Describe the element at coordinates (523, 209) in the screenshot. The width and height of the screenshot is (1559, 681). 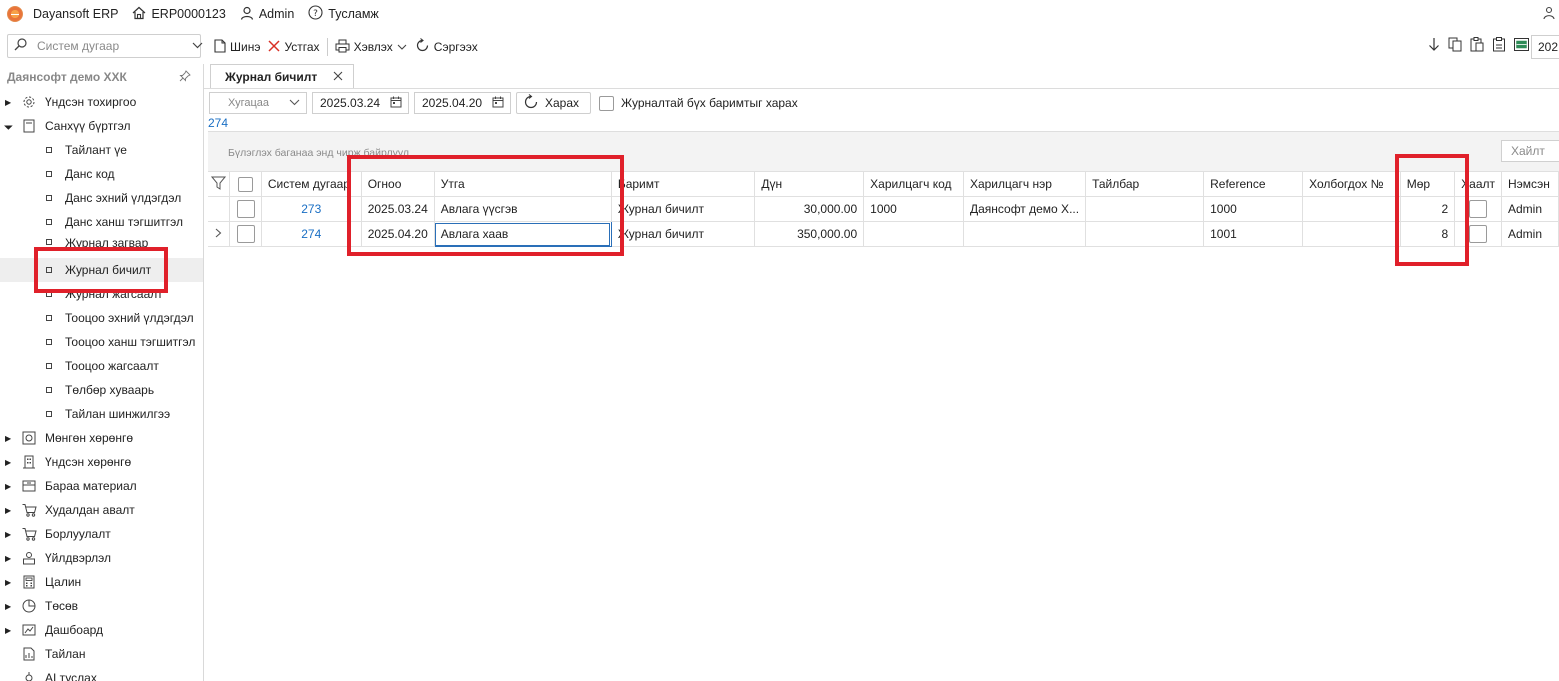
I see `description-cell: Авлага үүсгэв` at that location.